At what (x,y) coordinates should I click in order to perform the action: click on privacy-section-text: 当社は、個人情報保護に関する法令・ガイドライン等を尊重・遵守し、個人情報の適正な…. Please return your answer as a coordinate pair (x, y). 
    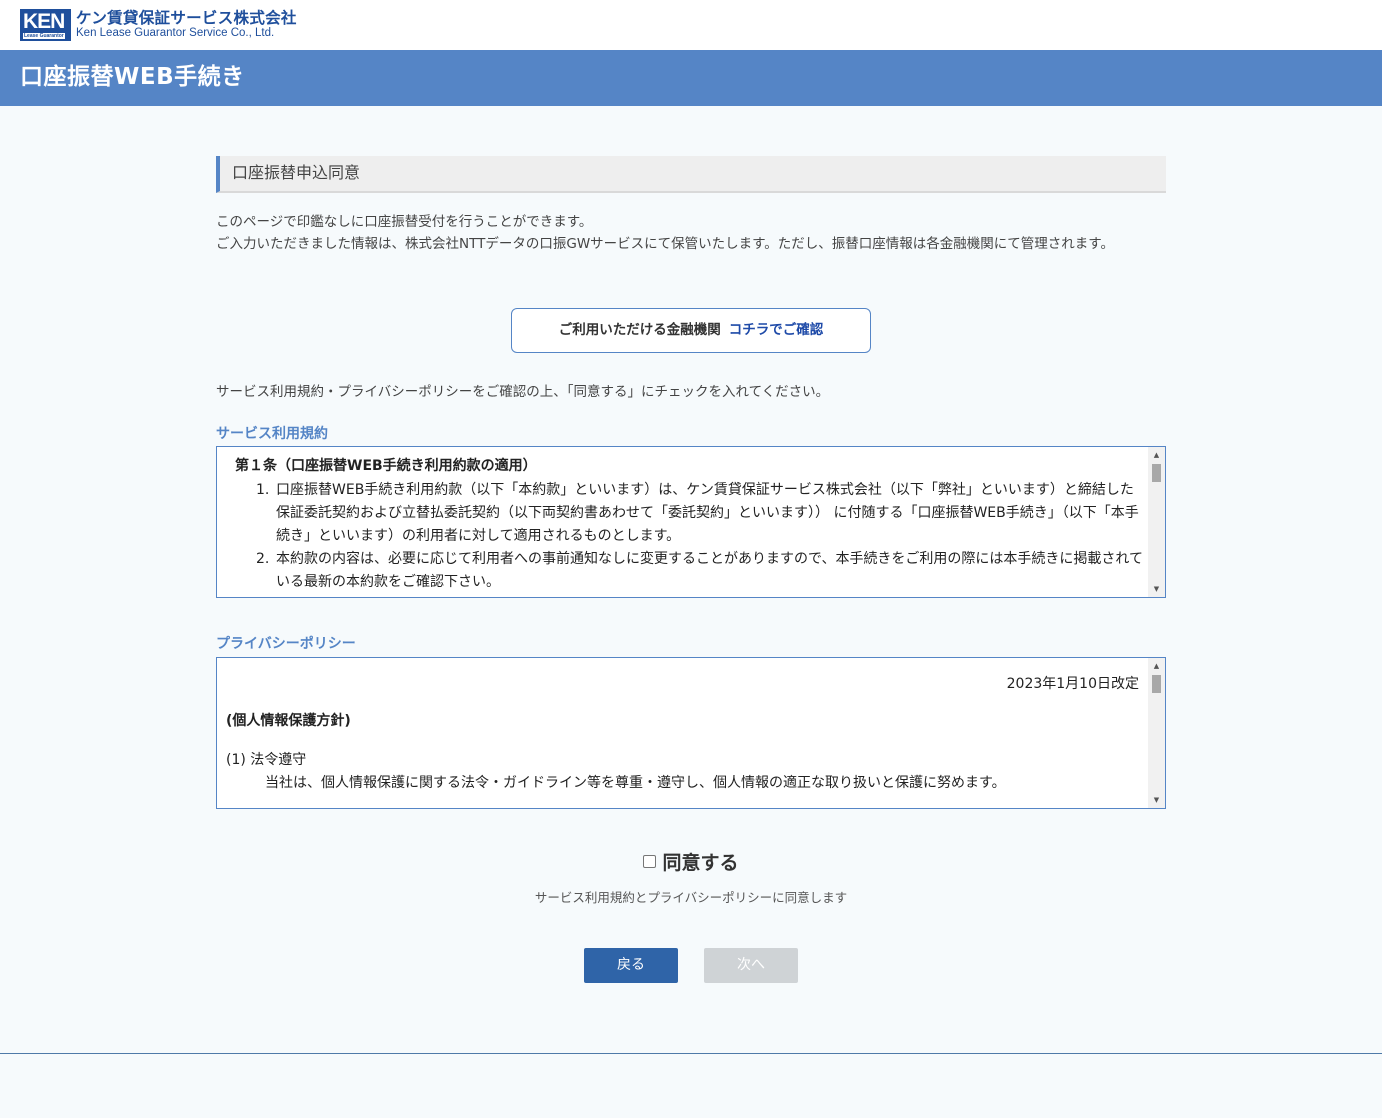
    Looking at the image, I should click on (635, 783).